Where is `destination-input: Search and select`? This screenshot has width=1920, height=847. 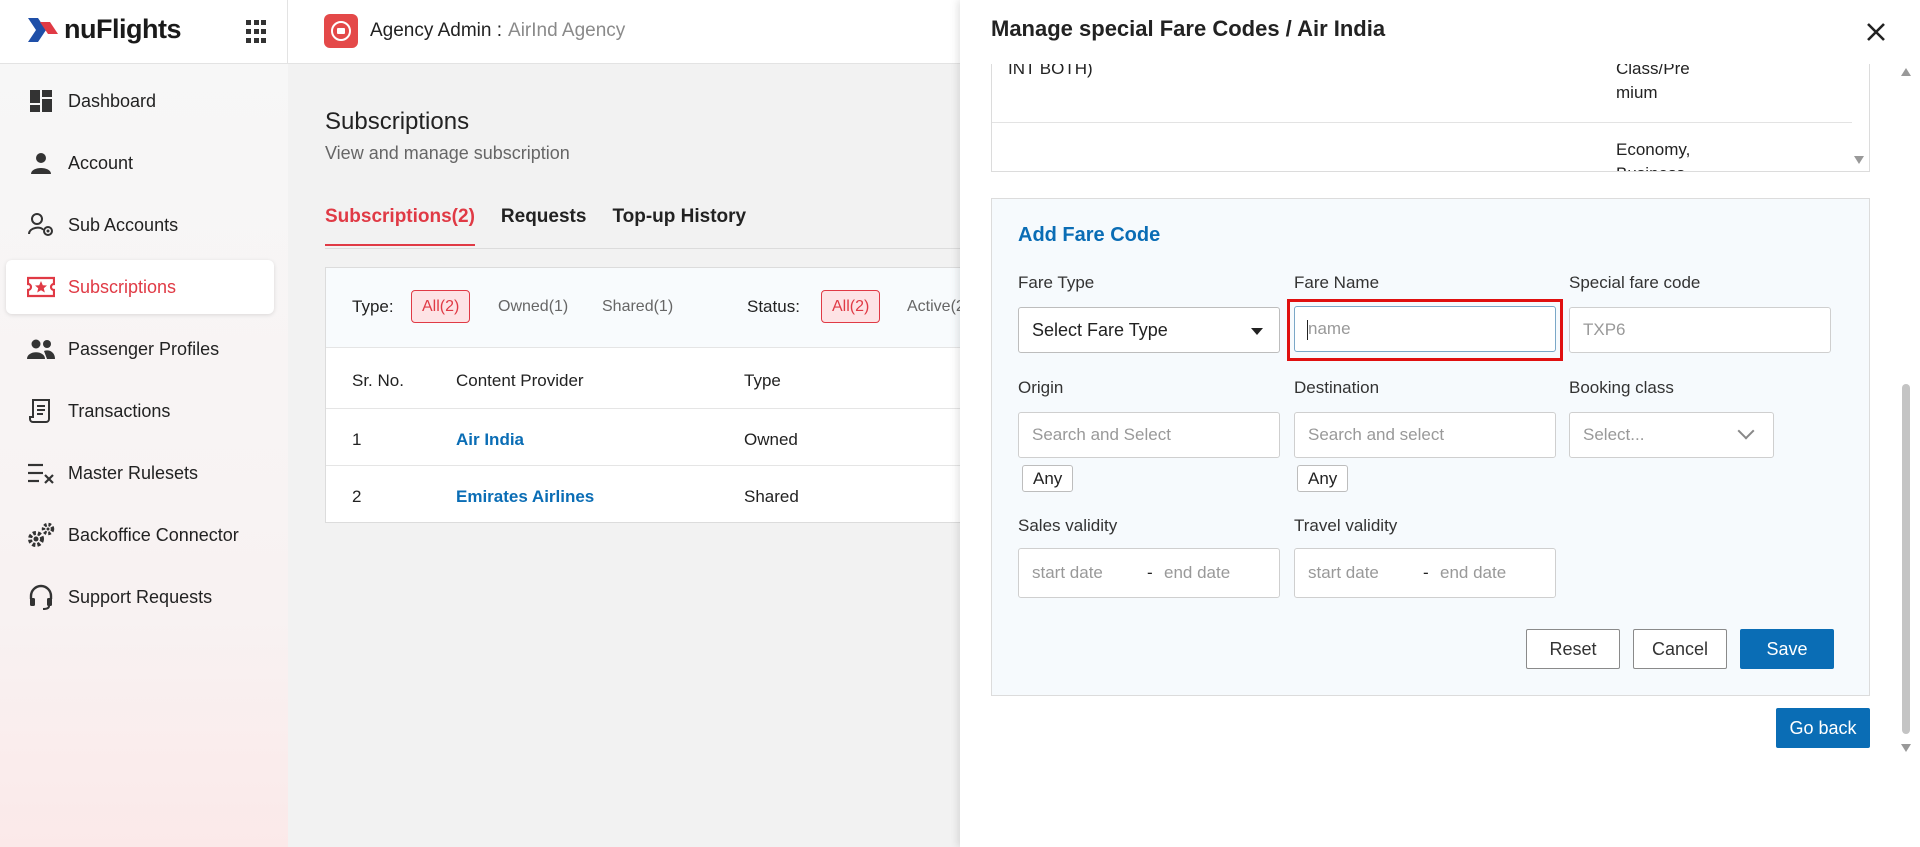 destination-input: Search and select is located at coordinates (1425, 435).